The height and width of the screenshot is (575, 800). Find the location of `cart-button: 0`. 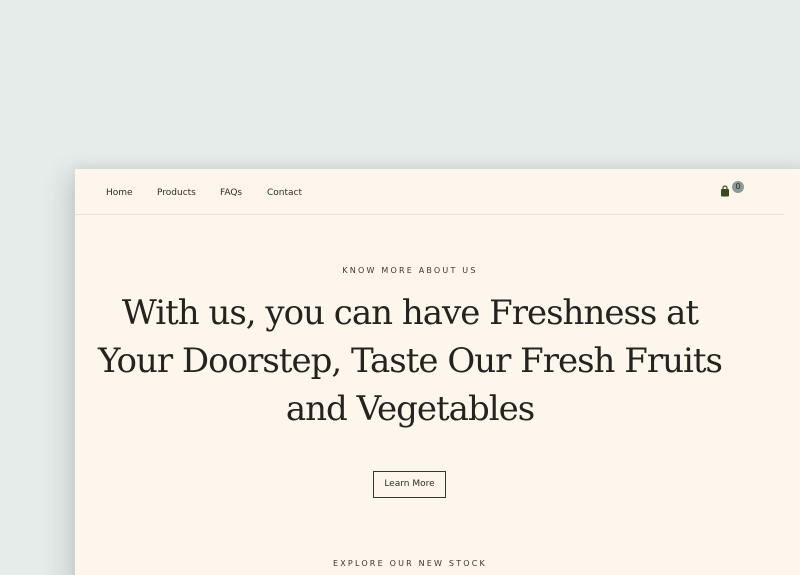

cart-button: 0 is located at coordinates (733, 192).